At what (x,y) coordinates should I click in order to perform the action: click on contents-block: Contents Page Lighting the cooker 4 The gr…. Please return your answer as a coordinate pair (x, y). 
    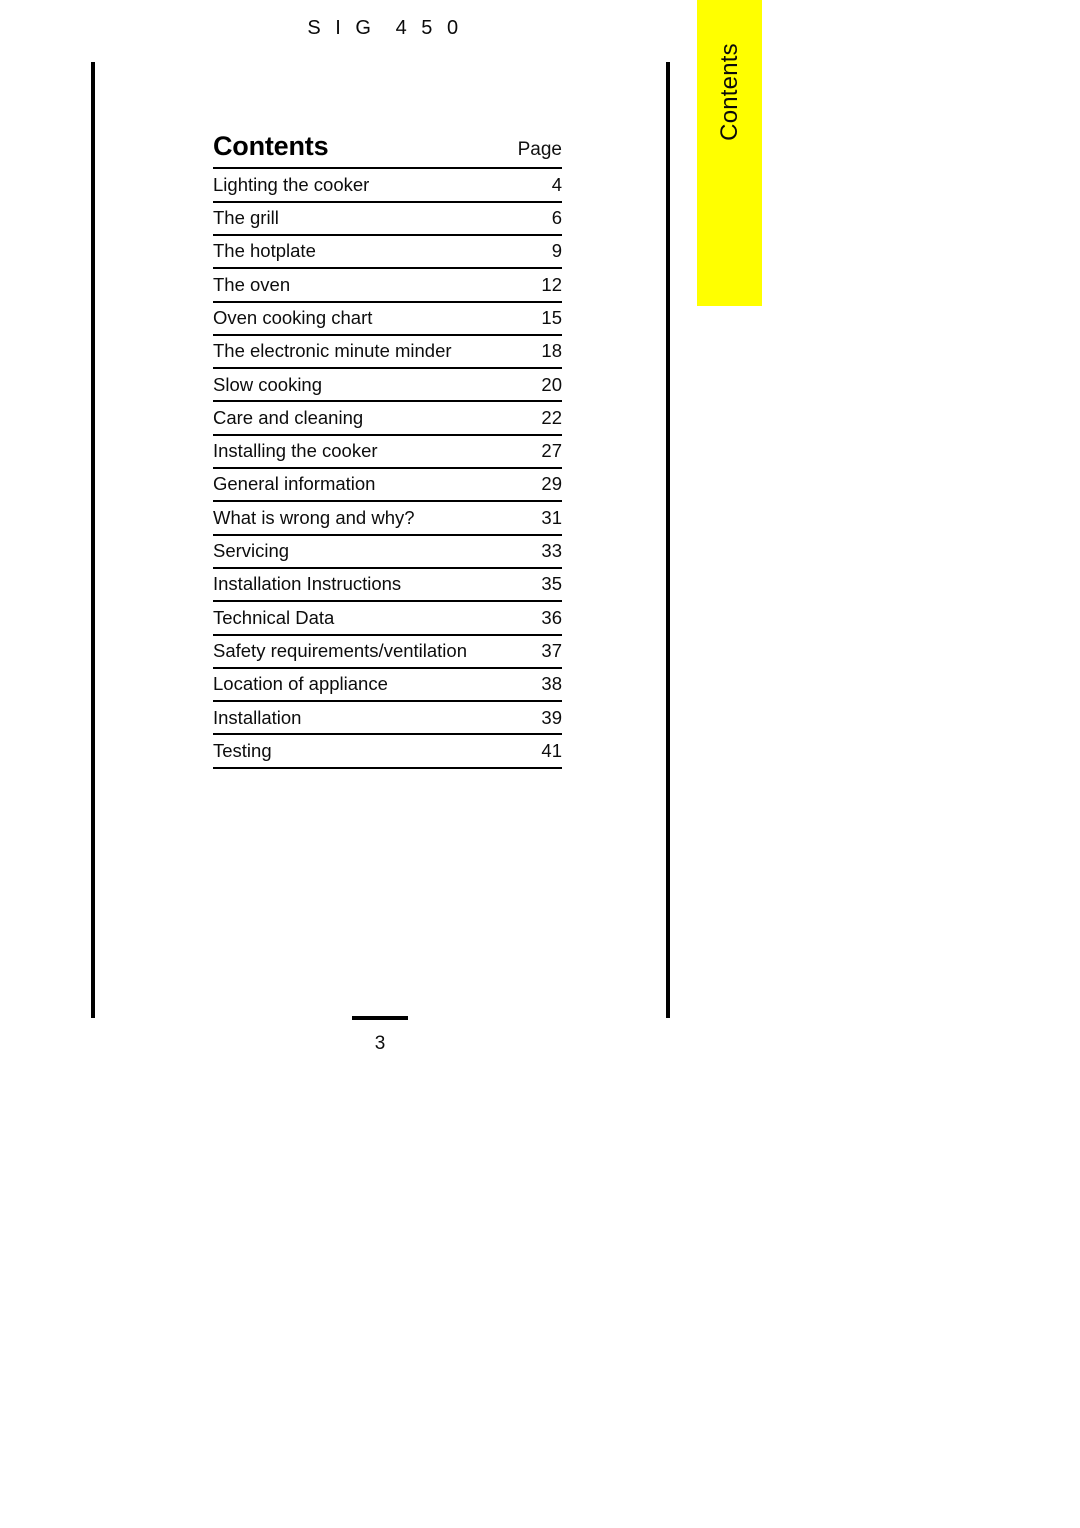
    Looking at the image, I should click on (387, 450).